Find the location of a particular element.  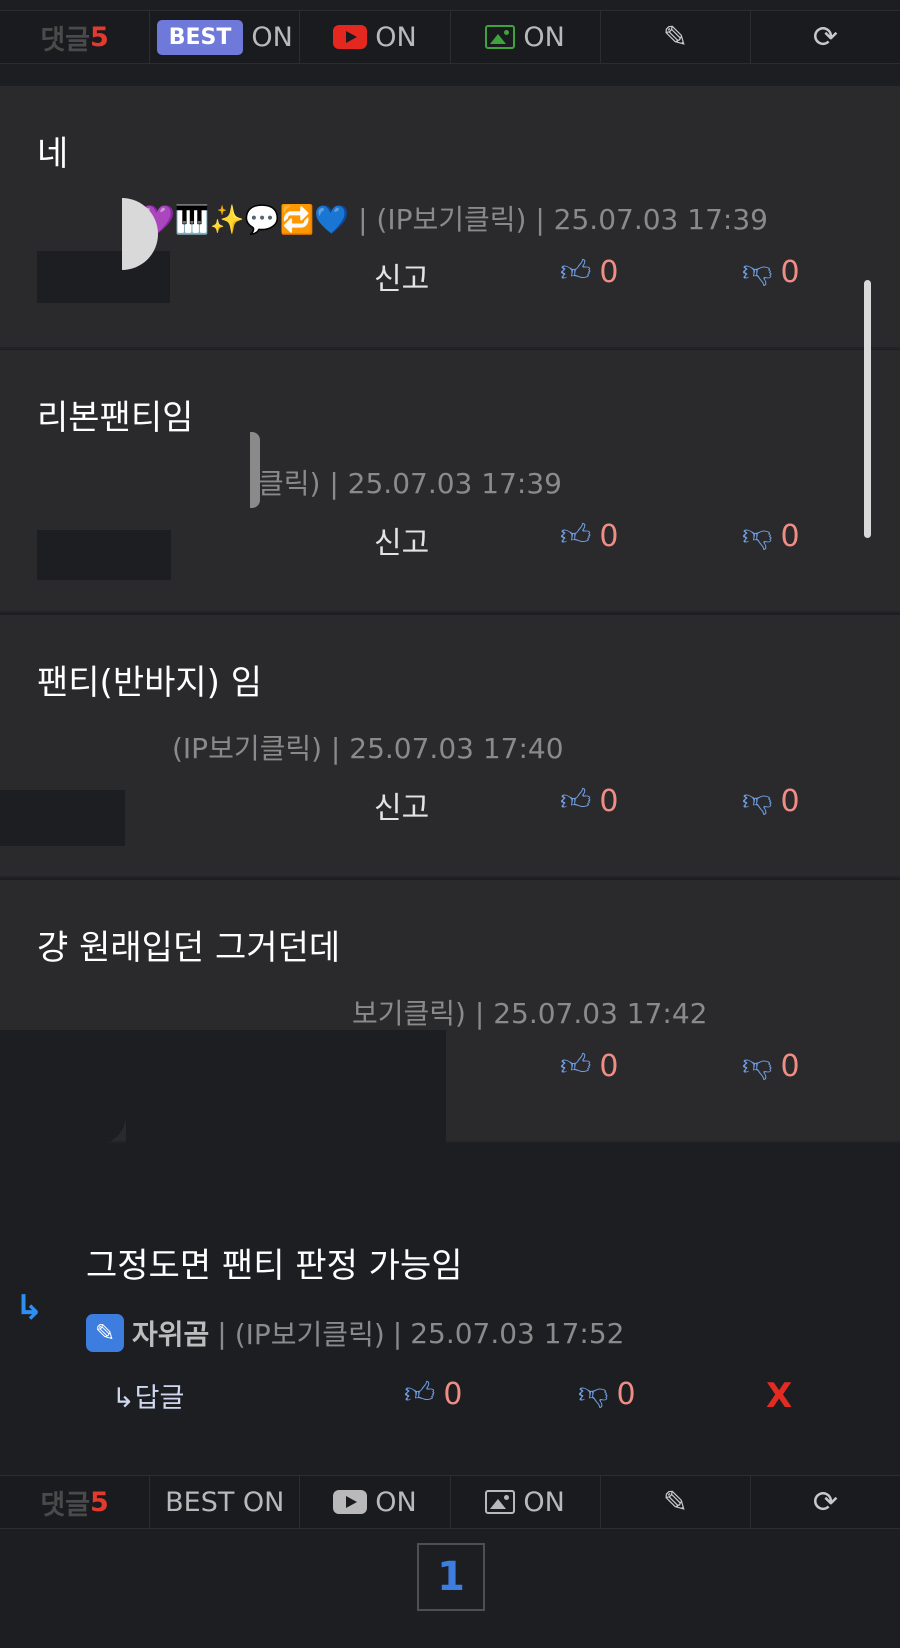

comment-actions: 신고 👍︎ 0 👎︎ 0 is located at coordinates (450, 805).